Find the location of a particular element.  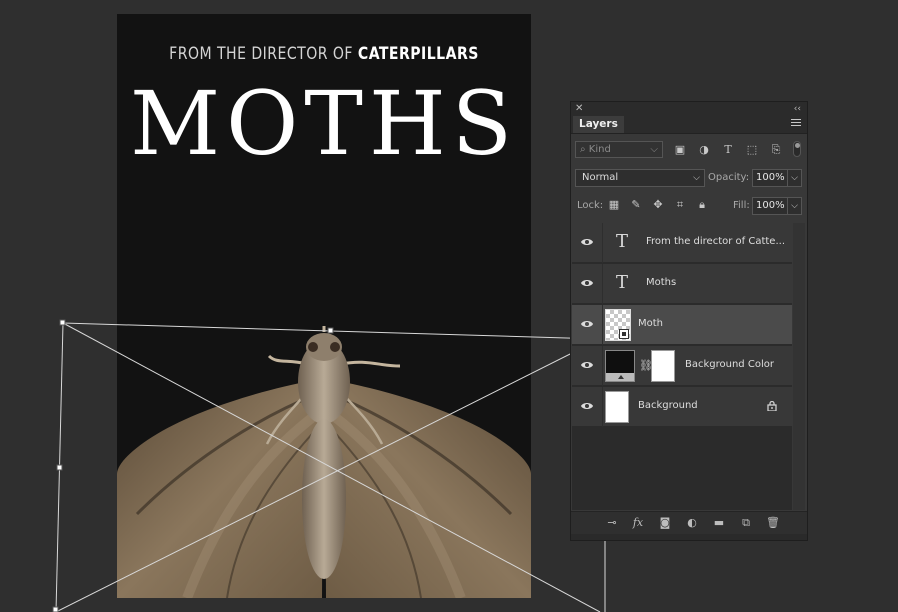

layer-row: ⛓︎ Background Color is located at coordinates (682, 366).